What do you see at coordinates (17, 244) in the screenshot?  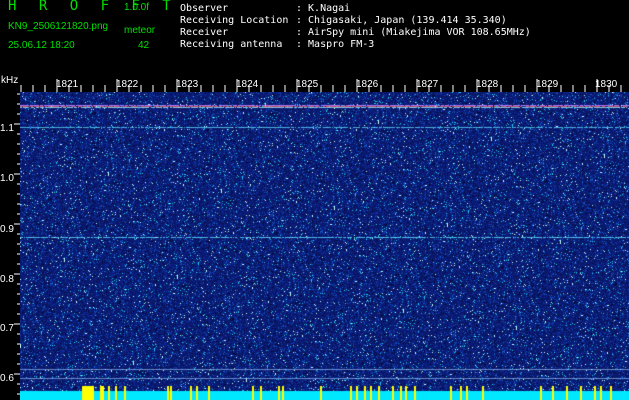 I see `y-axis-ticks` at bounding box center [17, 244].